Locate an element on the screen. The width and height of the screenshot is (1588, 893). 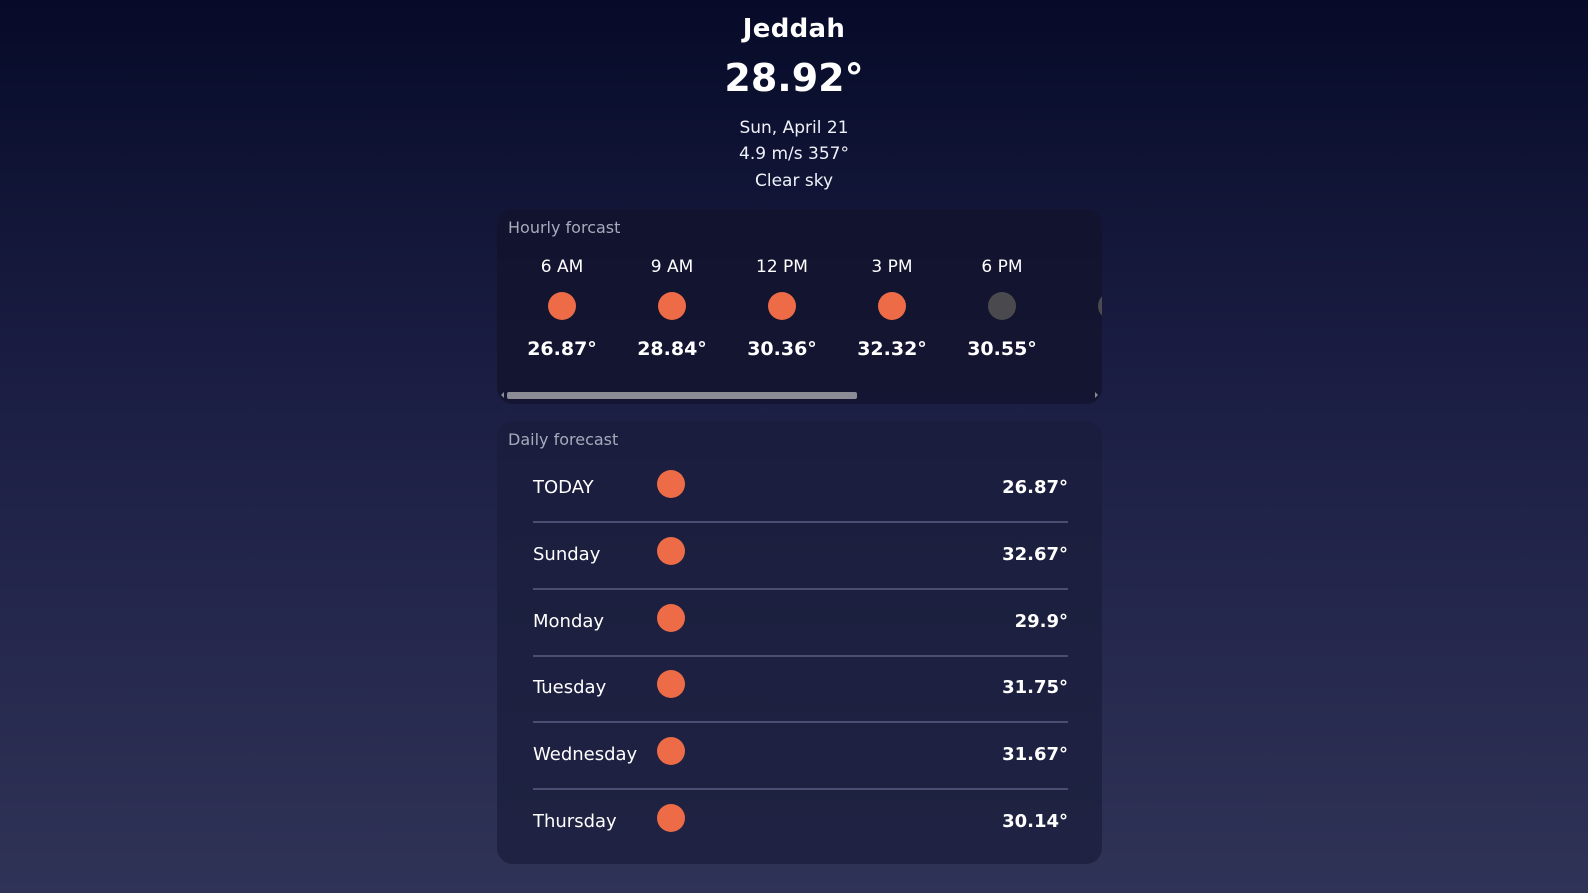
scroll-left-arrow-icon is located at coordinates (502, 395).